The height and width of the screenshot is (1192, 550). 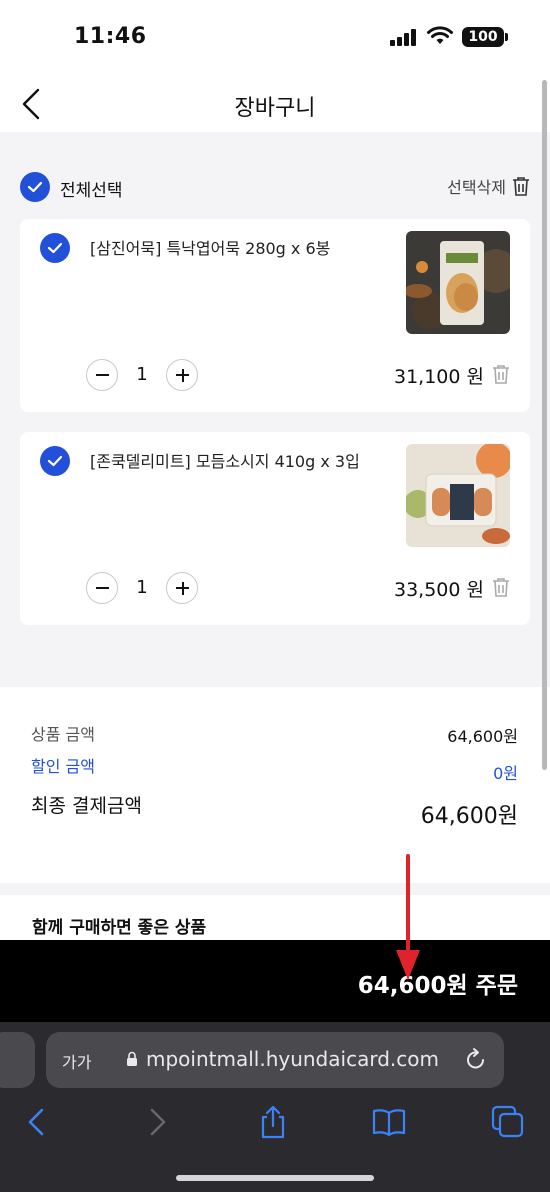 I want to click on final-amount-value: 64,600원, so click(x=469, y=816).